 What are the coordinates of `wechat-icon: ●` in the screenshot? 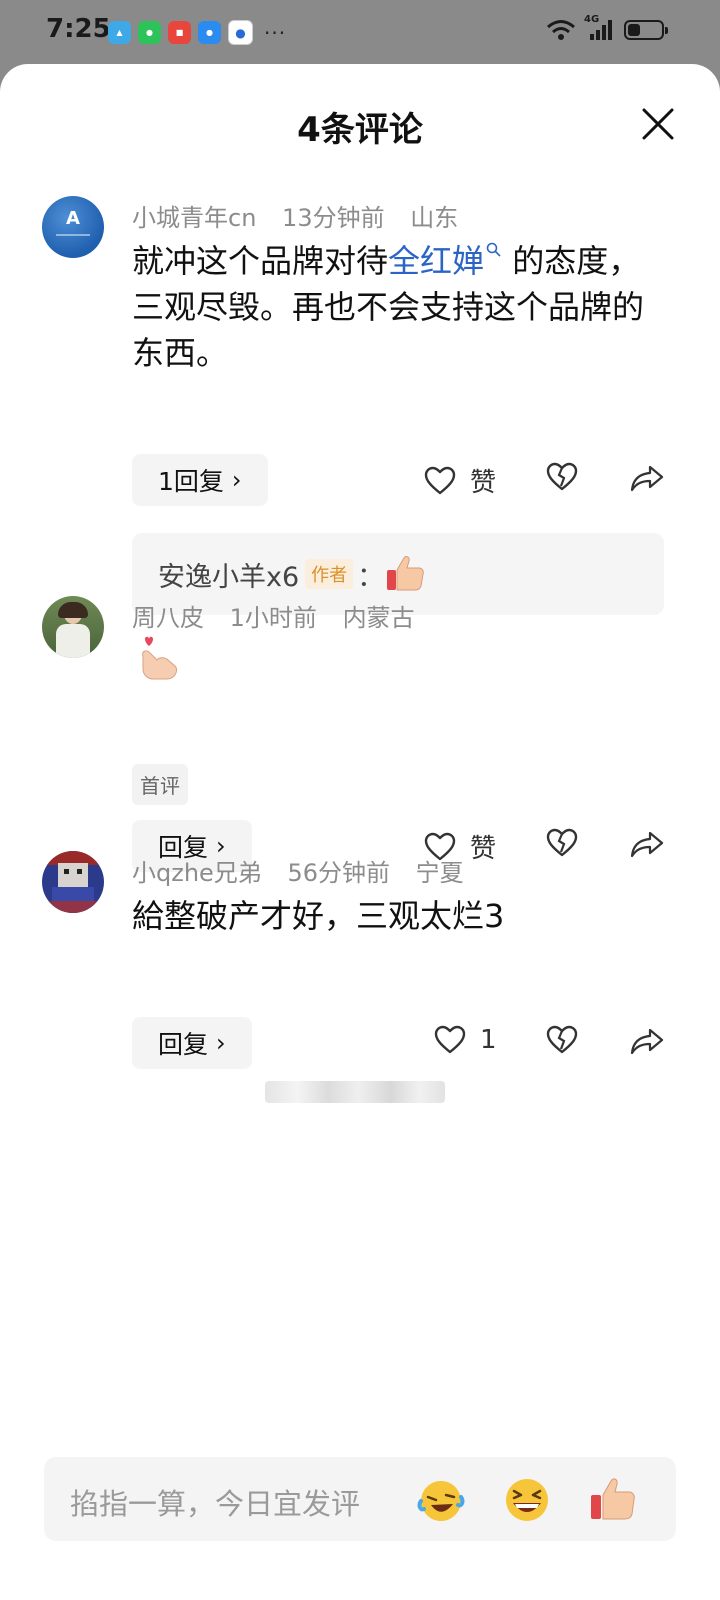 It's located at (149, 32).